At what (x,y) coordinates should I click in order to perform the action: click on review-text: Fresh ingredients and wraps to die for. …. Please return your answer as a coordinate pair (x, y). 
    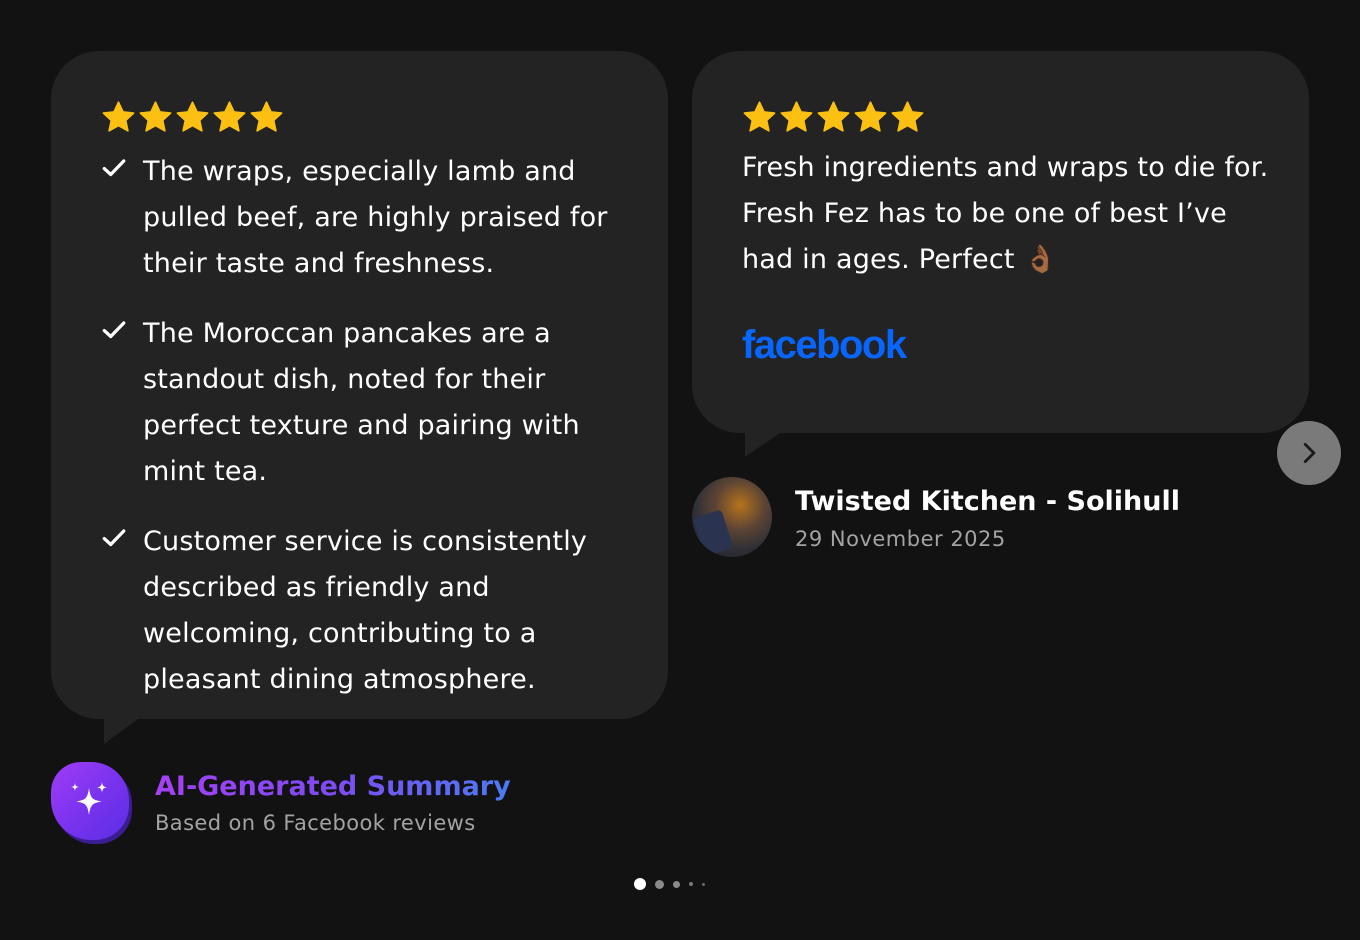
    Looking at the image, I should click on (1005, 213).